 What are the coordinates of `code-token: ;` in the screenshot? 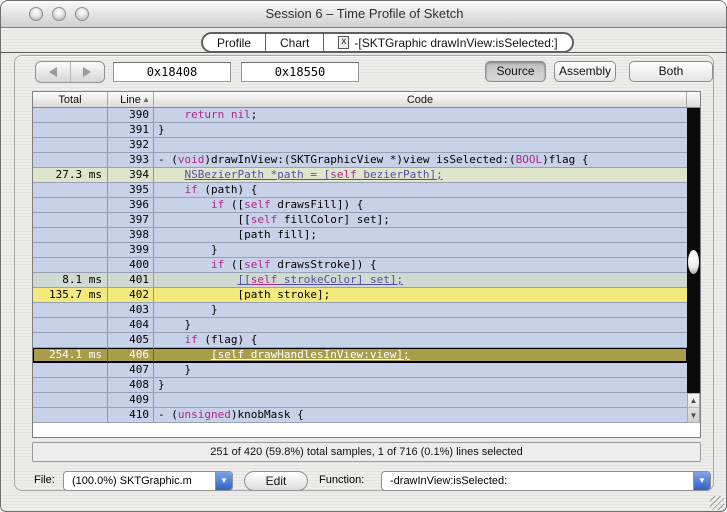 It's located at (254, 114).